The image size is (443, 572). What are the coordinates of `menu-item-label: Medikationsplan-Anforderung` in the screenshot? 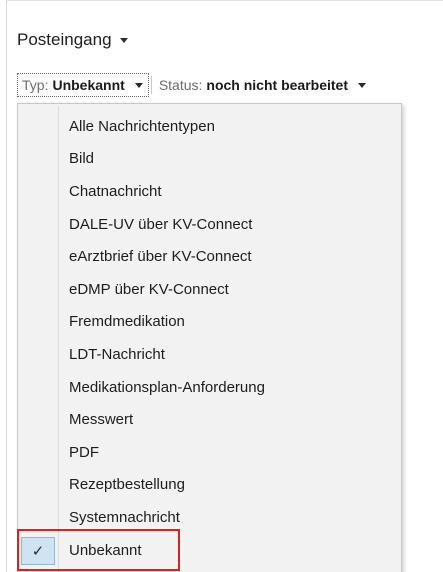 It's located at (167, 387).